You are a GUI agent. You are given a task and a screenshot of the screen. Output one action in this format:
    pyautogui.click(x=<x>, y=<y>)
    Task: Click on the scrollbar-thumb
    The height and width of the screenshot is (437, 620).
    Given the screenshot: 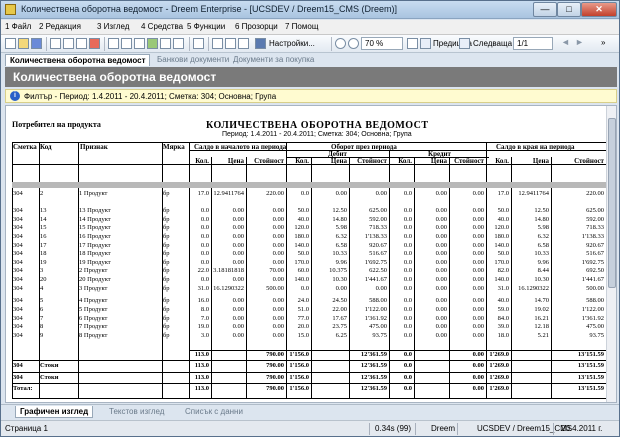 What is the action you would take?
    pyautogui.click(x=612, y=203)
    